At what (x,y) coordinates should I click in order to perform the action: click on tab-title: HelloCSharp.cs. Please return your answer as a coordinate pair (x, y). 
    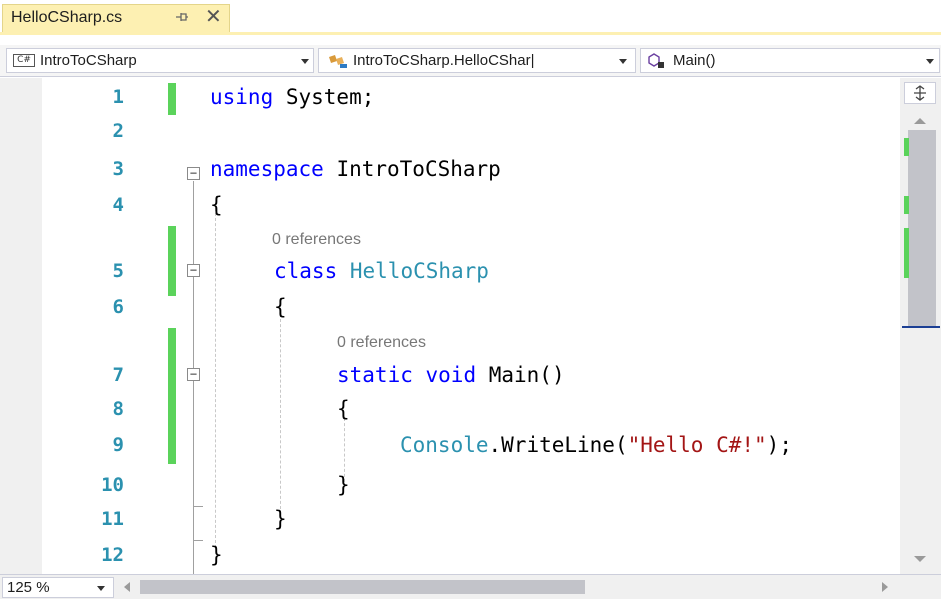
    Looking at the image, I should click on (67, 17).